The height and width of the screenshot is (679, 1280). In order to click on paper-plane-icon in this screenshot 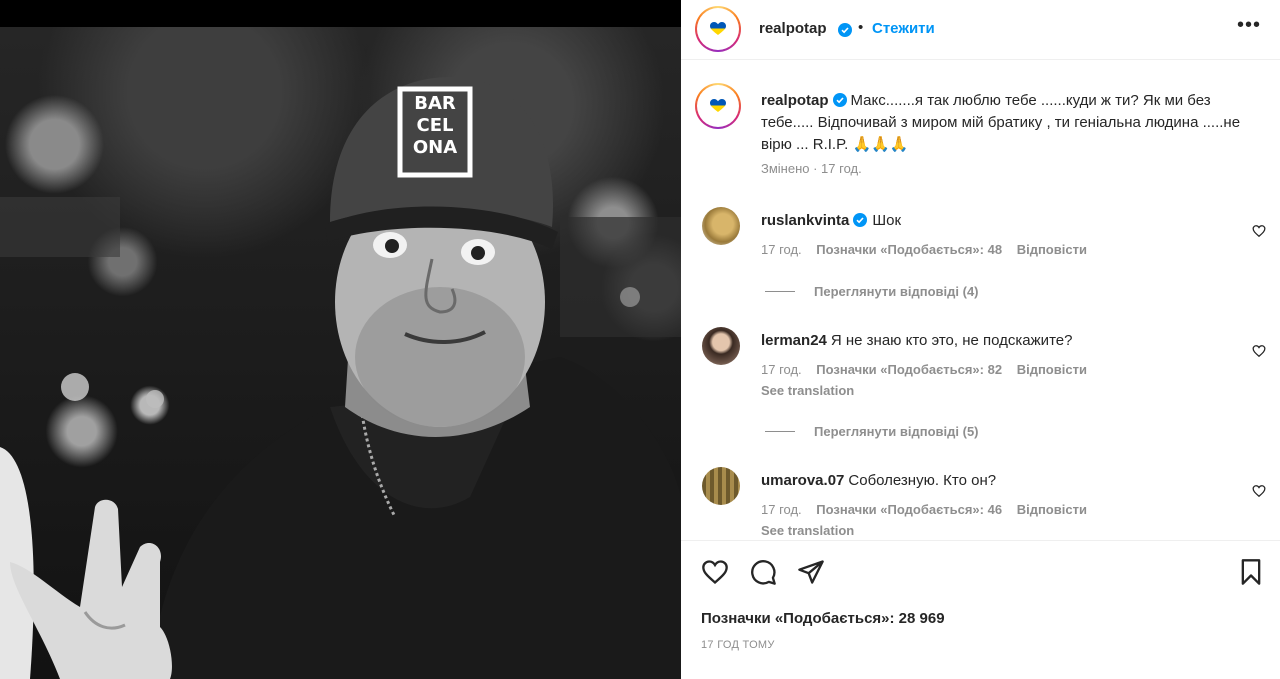, I will do `click(811, 572)`.